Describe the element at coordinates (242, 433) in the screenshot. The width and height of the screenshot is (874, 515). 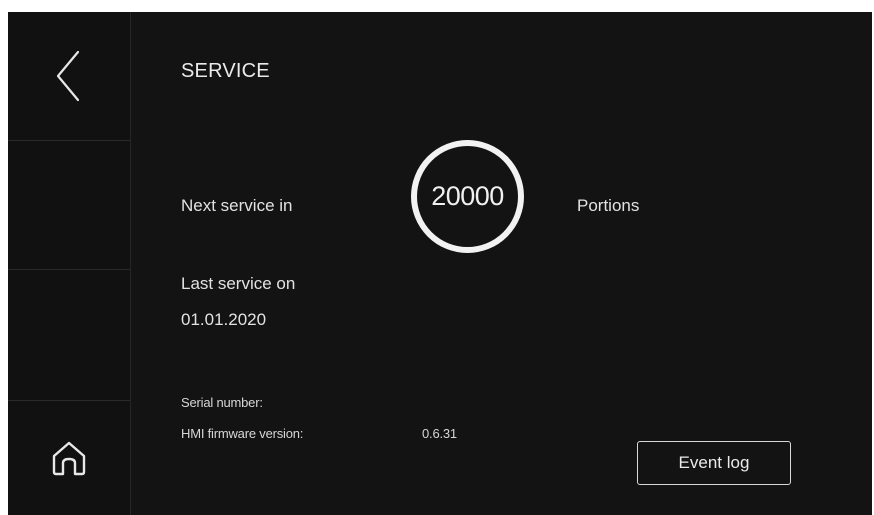
I see `firmware-version-label: HMI firmware version:` at that location.